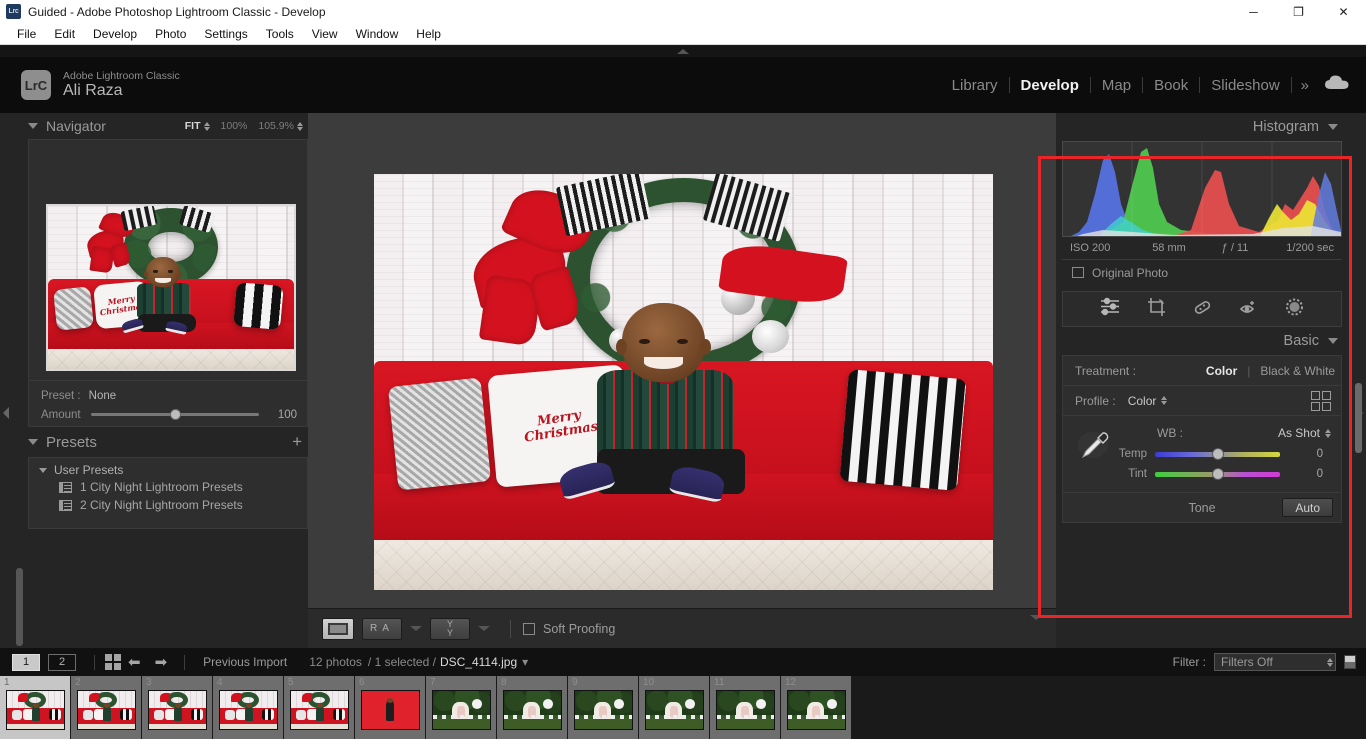 This screenshot has height=739, width=1366. Describe the element at coordinates (529, 628) in the screenshot. I see `soft-proofing-checkbox` at that location.